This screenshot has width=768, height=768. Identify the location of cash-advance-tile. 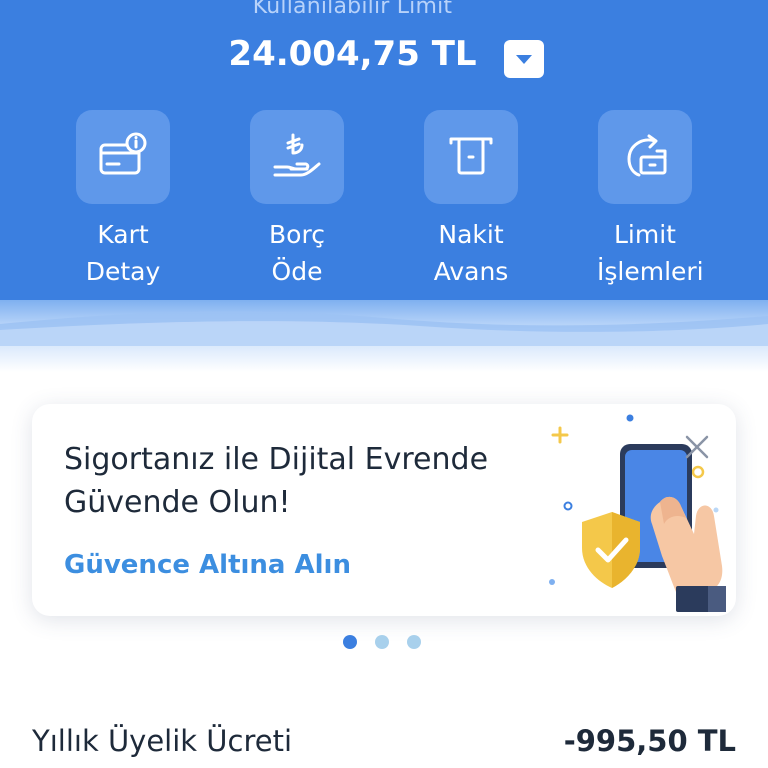
(471, 157).